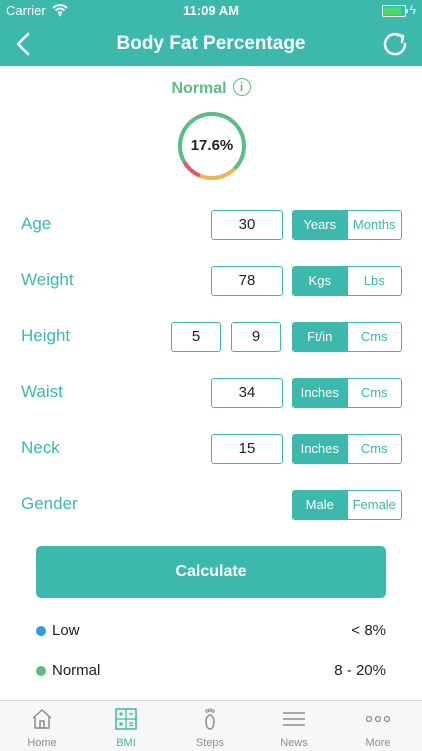  Describe the element at coordinates (211, 631) in the screenshot. I see `legend-item-low: Low < 8%` at that location.